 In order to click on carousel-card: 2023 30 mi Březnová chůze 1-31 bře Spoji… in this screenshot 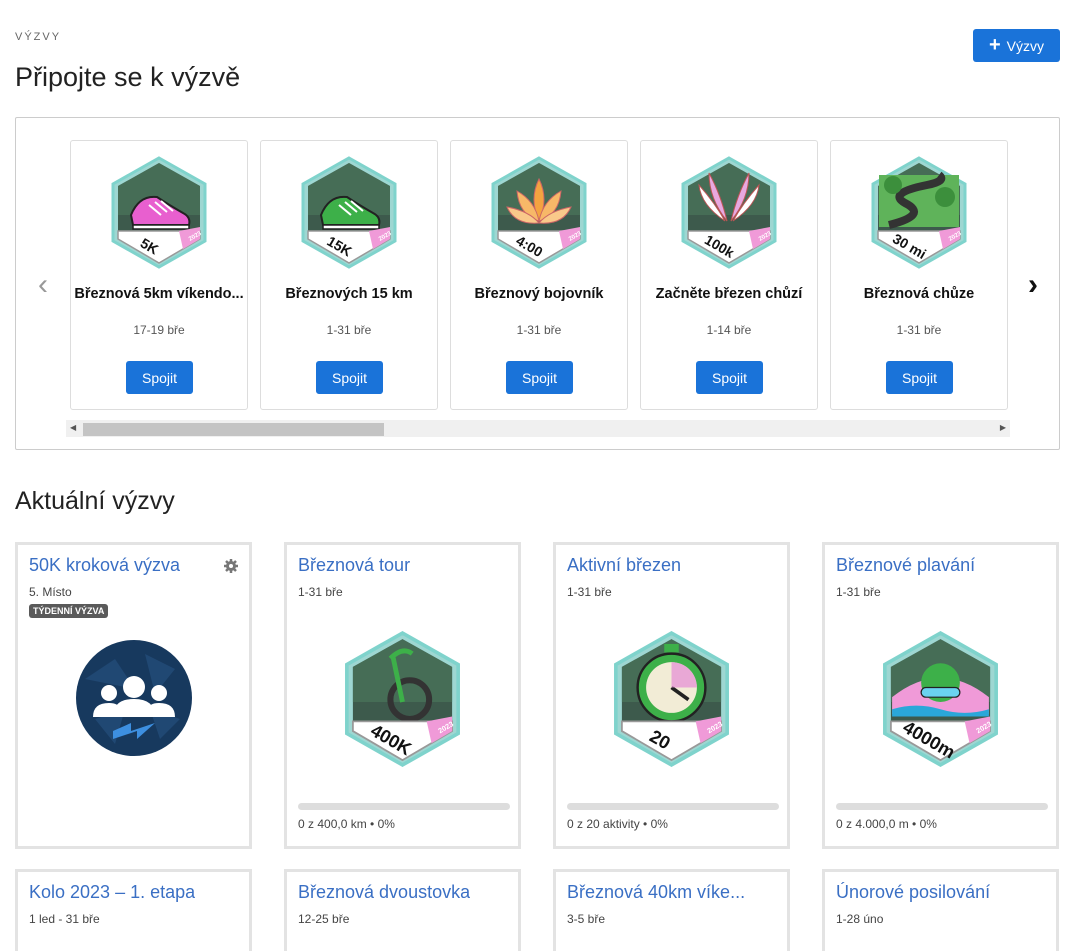, I will do `click(919, 275)`.